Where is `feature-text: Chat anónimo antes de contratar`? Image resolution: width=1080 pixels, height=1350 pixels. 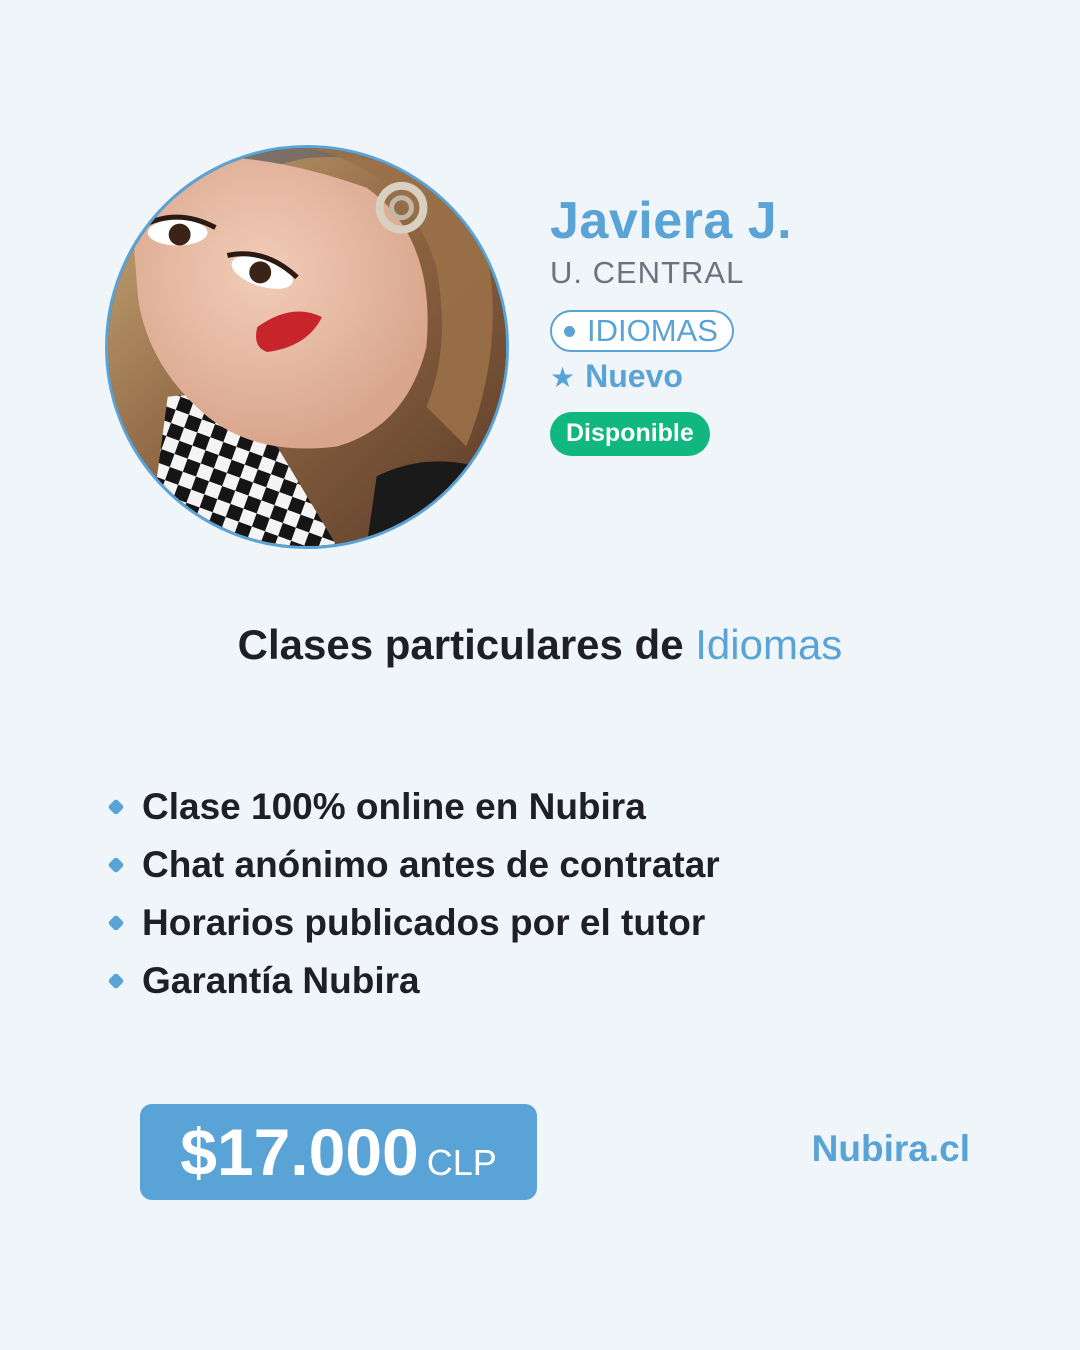 feature-text: Chat anónimo antes de contratar is located at coordinates (431, 864).